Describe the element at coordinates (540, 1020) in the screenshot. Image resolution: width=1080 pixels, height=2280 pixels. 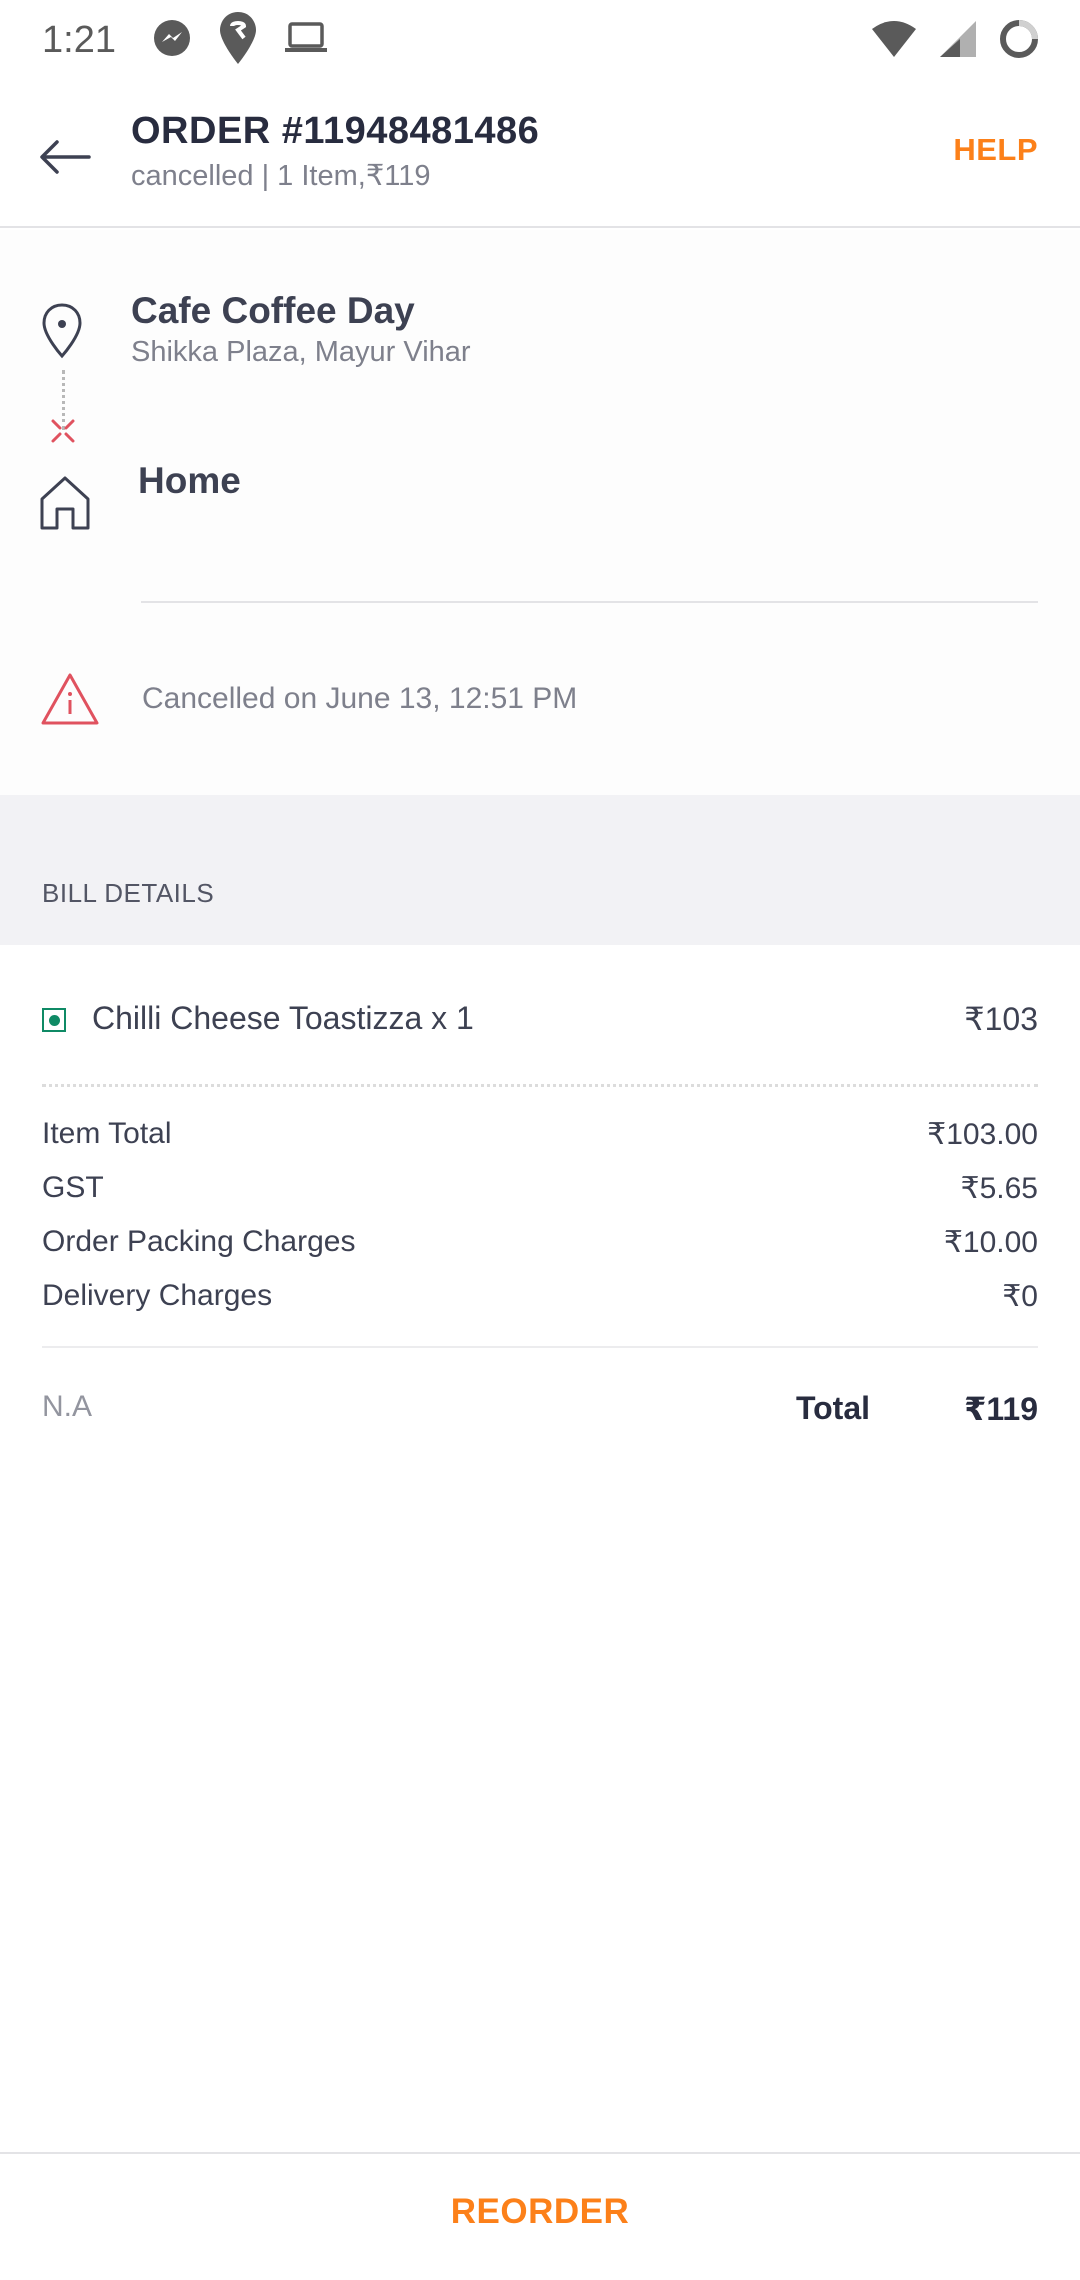
I see `bill-item-row: Chilli Cheese Toastizza x 1 ₹103` at that location.